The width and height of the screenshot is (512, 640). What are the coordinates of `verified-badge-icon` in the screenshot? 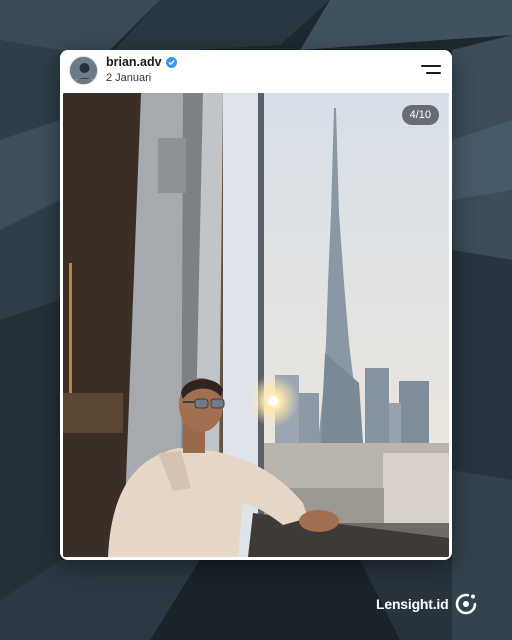 It's located at (171, 62).